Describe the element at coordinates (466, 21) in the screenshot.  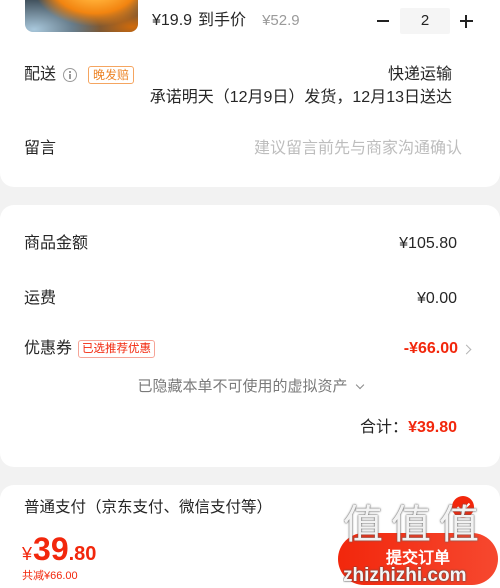
I see `plus-icon` at that location.